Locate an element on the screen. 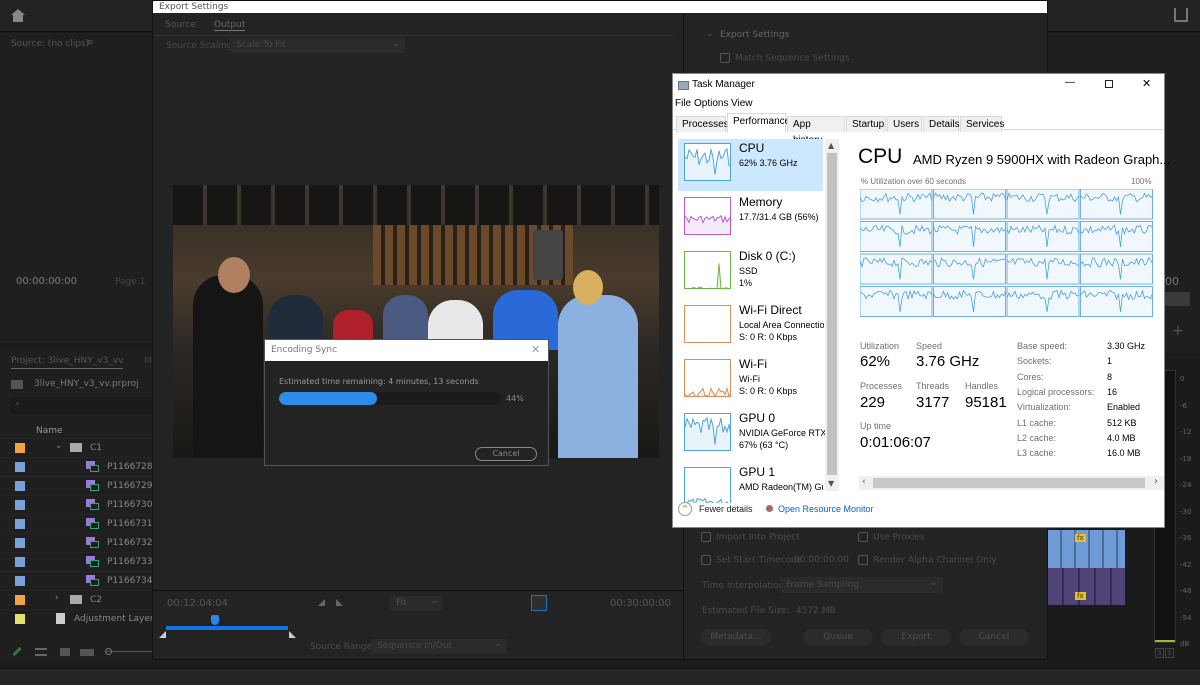  mark-out-icon is located at coordinates (339, 602).